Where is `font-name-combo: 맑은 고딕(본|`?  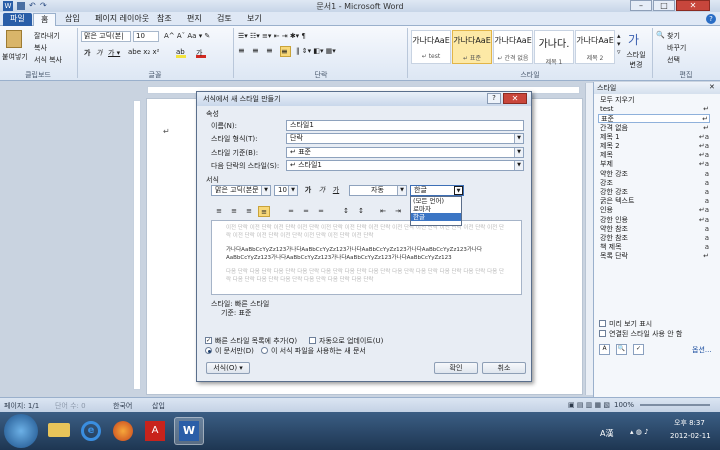
font-name-combo: 맑은 고딕(본| is located at coordinates (106, 36).